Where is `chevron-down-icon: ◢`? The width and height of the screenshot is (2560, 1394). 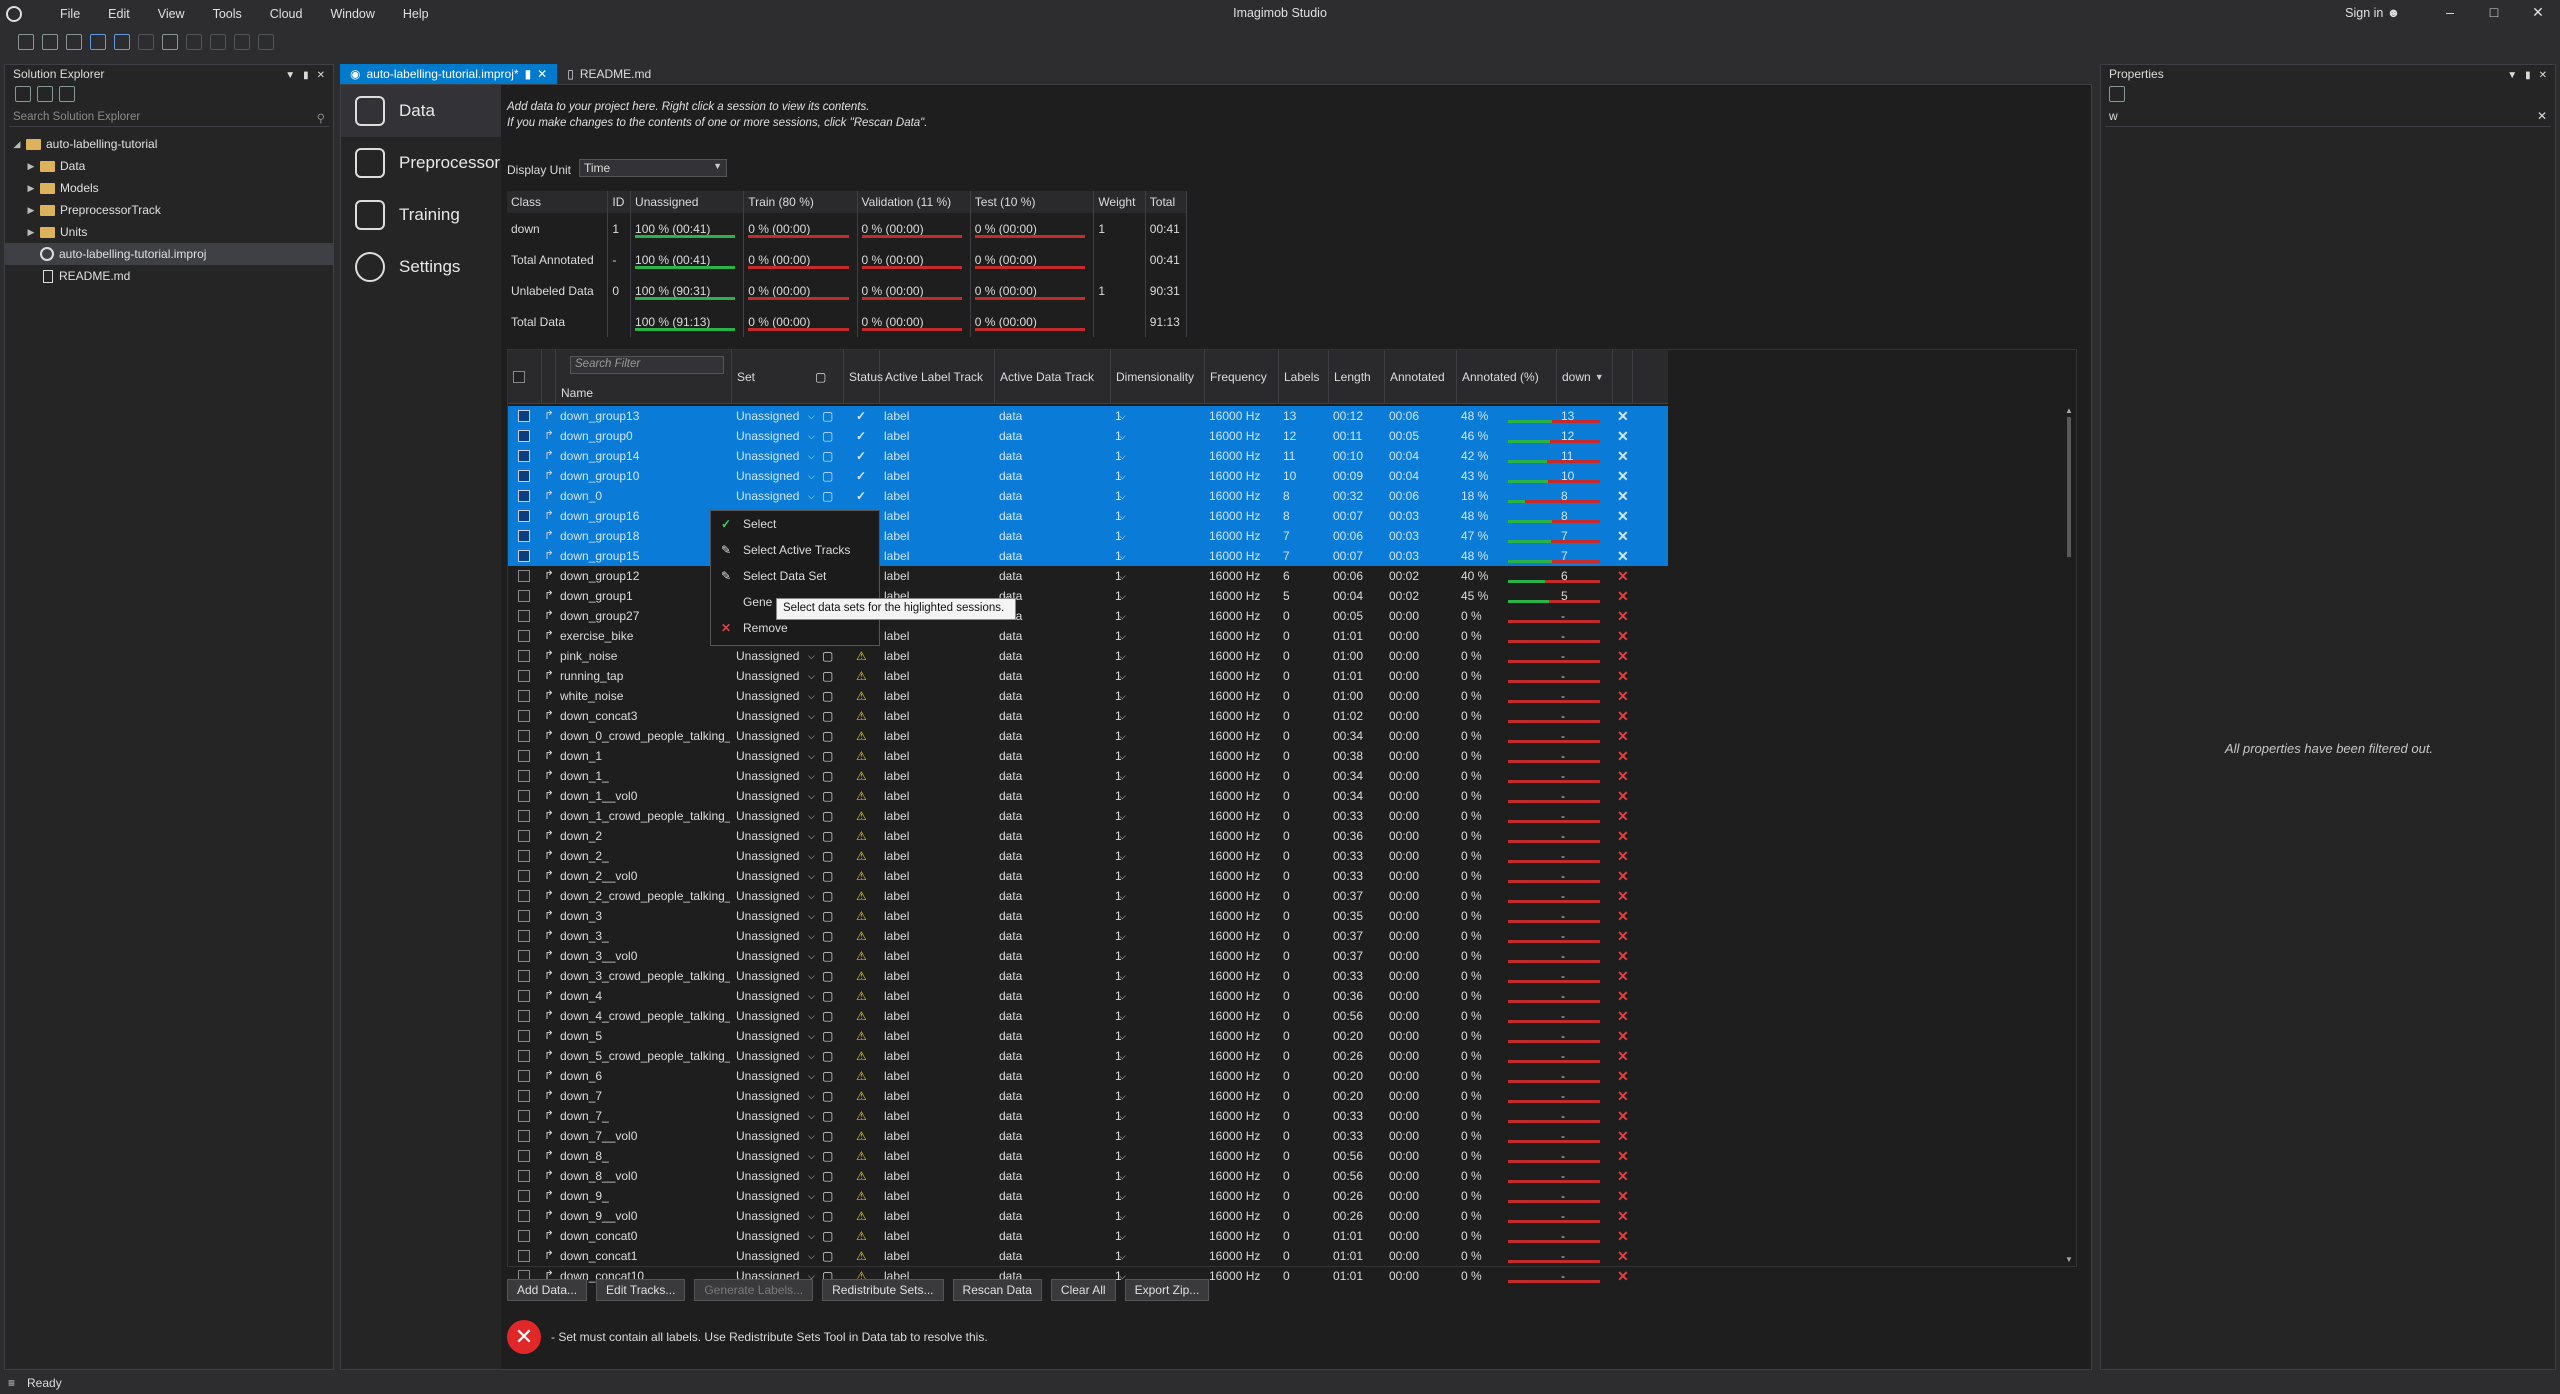 chevron-down-icon: ◢ is located at coordinates (17, 144).